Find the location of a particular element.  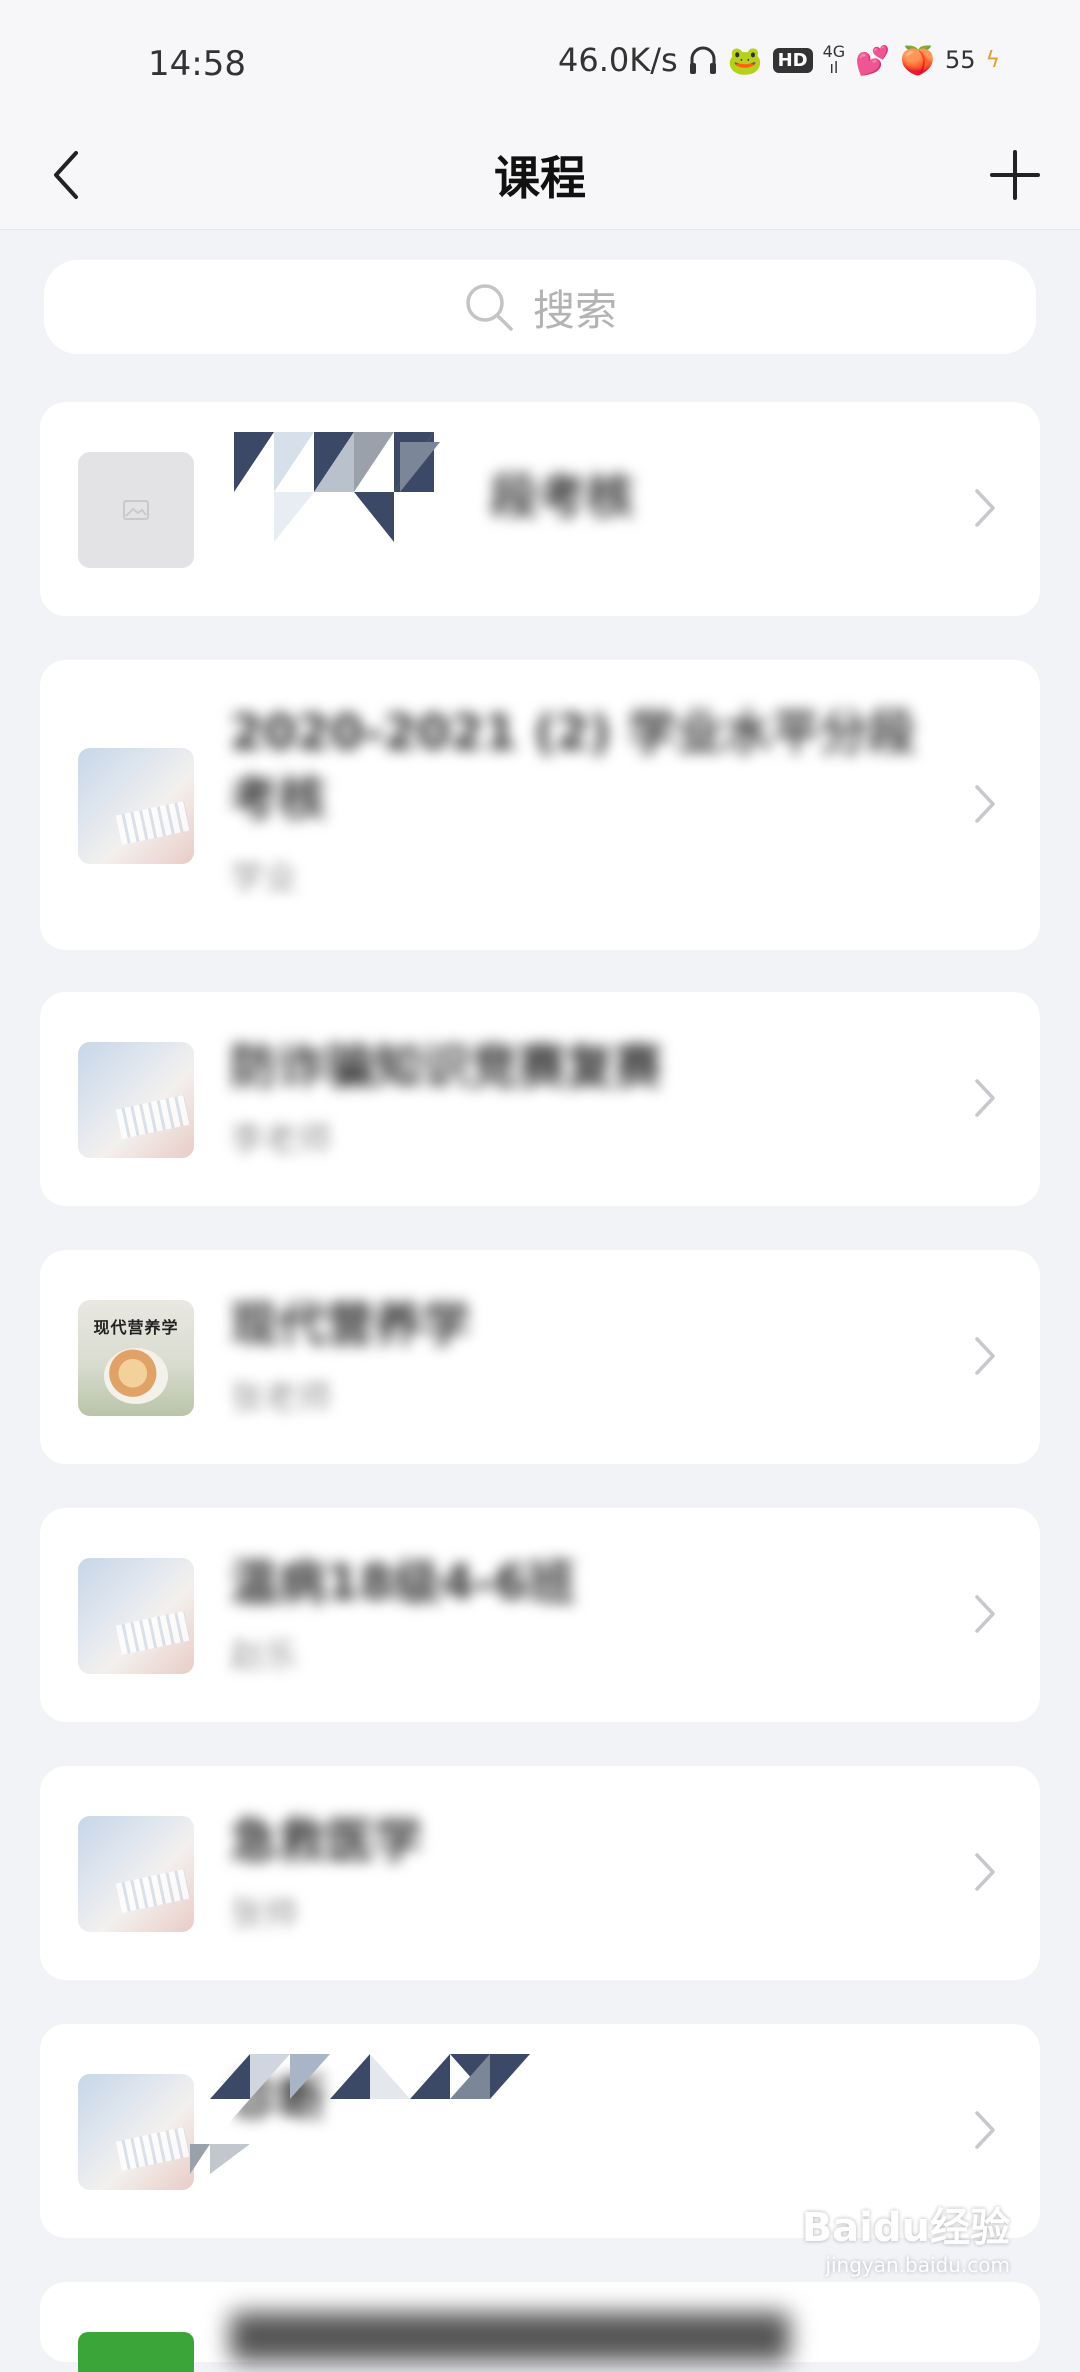

course-card: 防诈骗知识竞赛复赛 李老师 is located at coordinates (540, 1099).